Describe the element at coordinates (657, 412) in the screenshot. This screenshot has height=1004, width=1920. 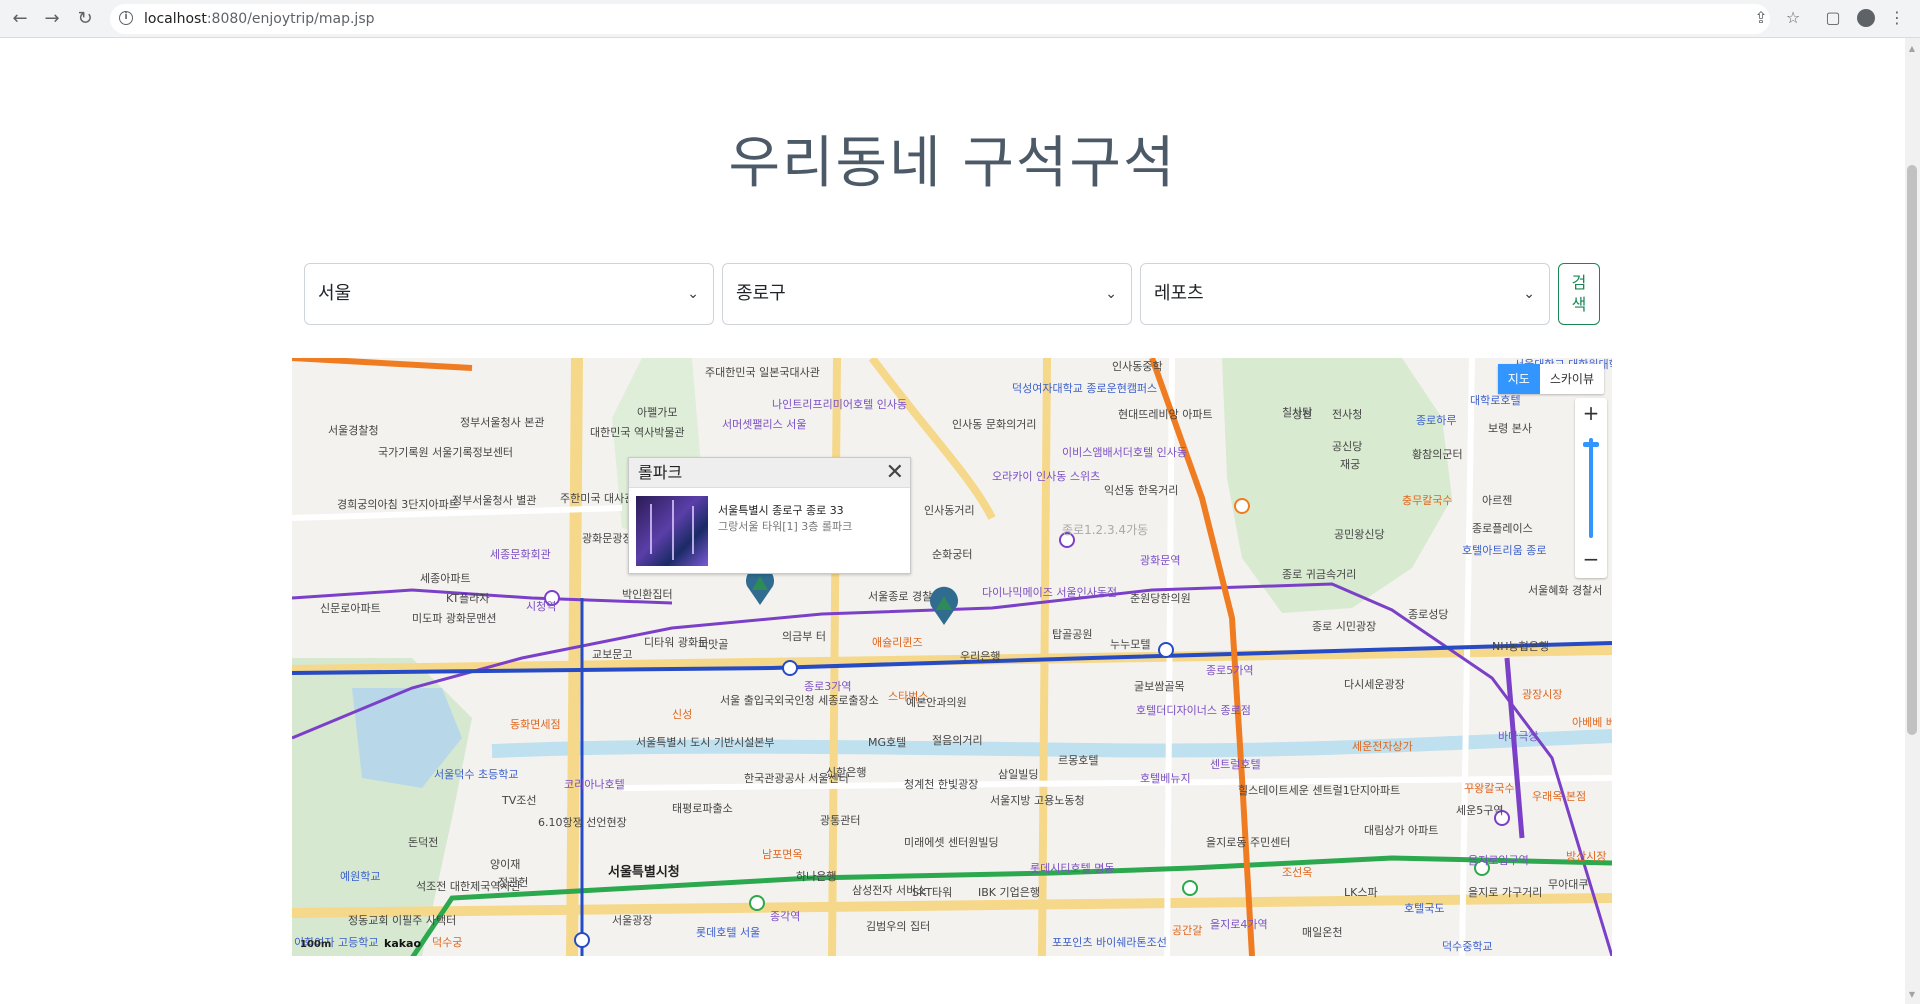
I see `map-label: 아펠가모` at that location.